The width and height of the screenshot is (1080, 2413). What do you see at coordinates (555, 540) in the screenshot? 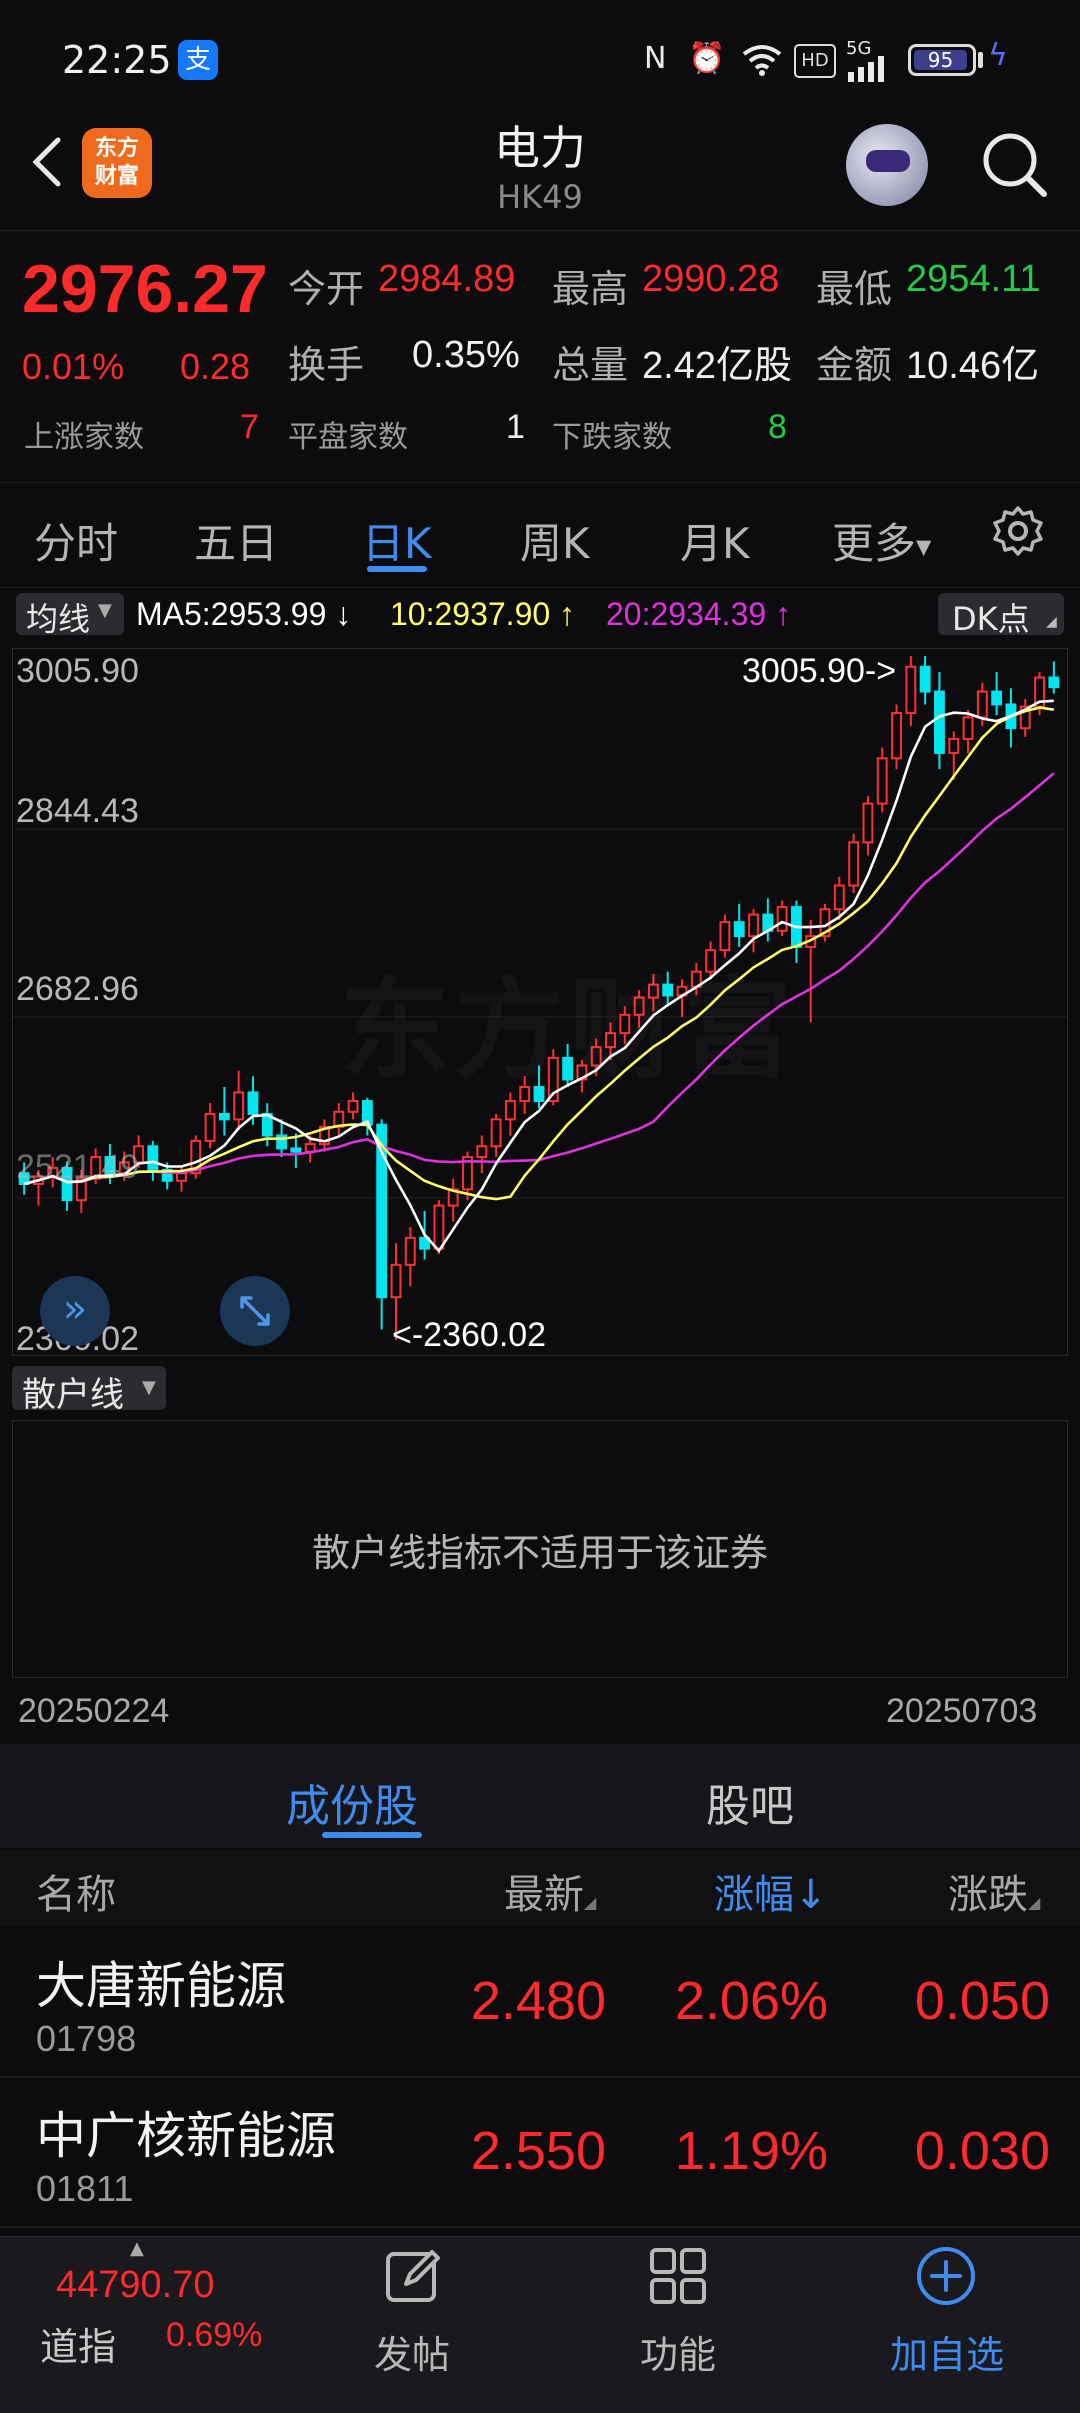
I see `tab-weekly-k: 周K` at bounding box center [555, 540].